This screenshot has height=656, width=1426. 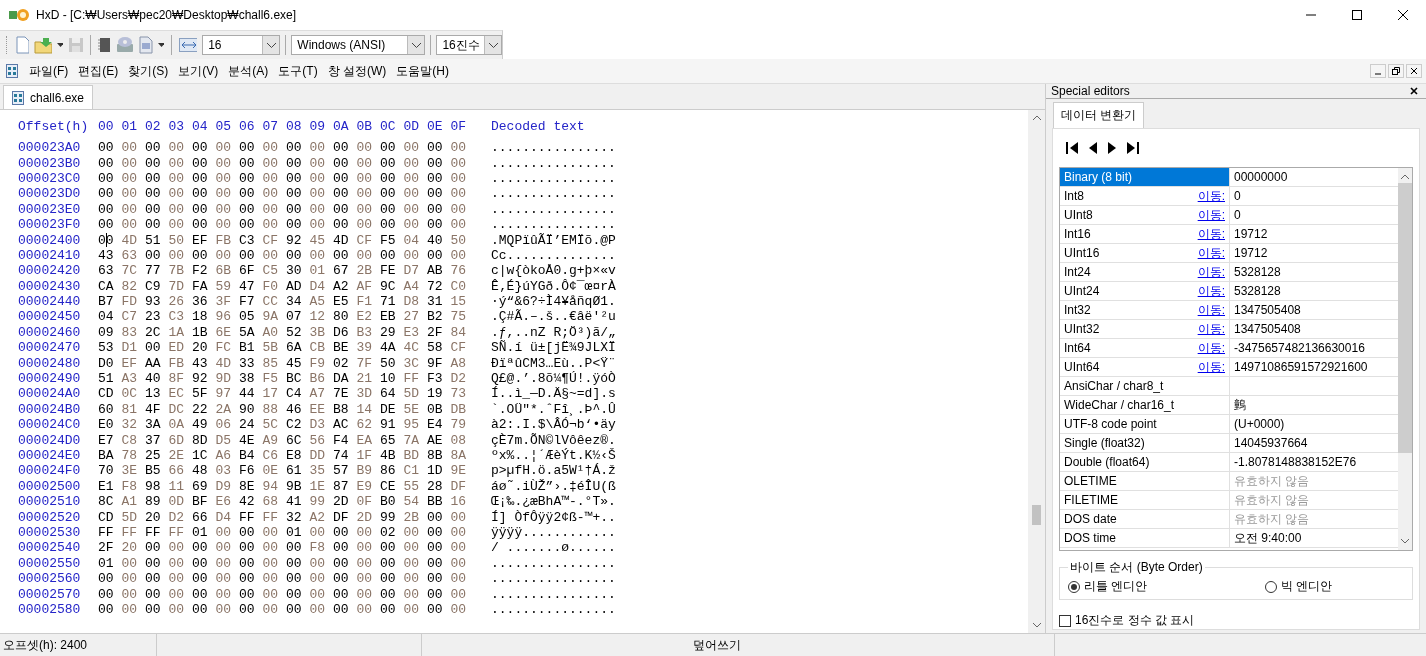 I want to click on menu-item: 보기(V), so click(x=198, y=71).